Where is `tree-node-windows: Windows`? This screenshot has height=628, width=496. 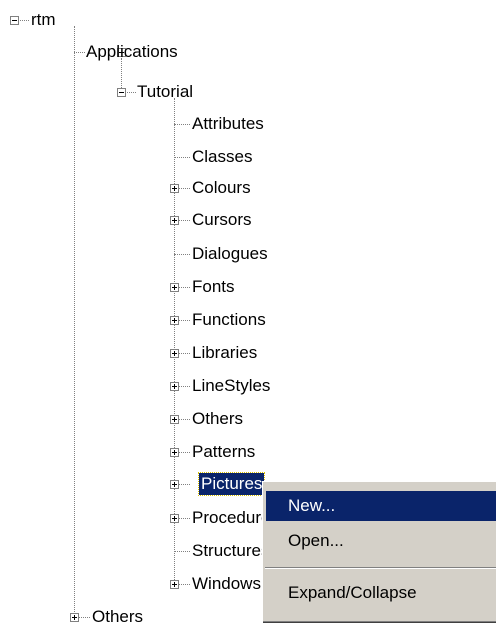
tree-node-windows: Windows is located at coordinates (226, 584).